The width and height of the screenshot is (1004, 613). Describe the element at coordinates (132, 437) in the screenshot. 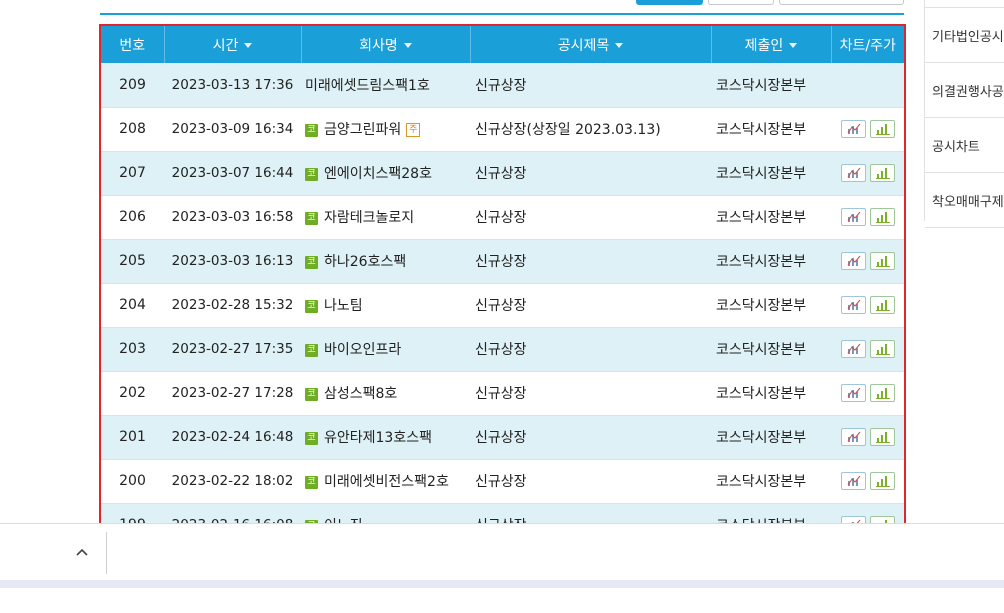

I see `row-num: 201` at that location.